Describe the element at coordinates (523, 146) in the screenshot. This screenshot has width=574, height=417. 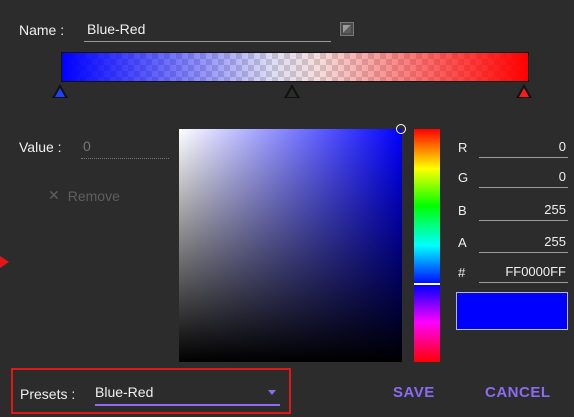
I see `channel-input-r` at that location.